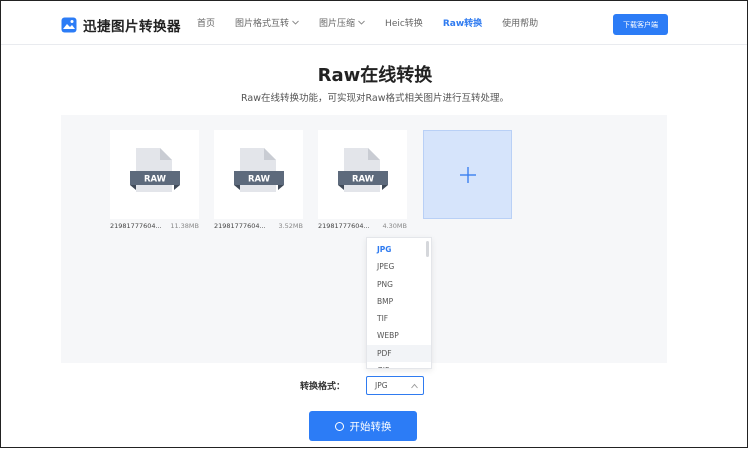 This screenshot has width=750, height=450. What do you see at coordinates (399, 335) in the screenshot?
I see `dropdown-option: WEBP` at bounding box center [399, 335].